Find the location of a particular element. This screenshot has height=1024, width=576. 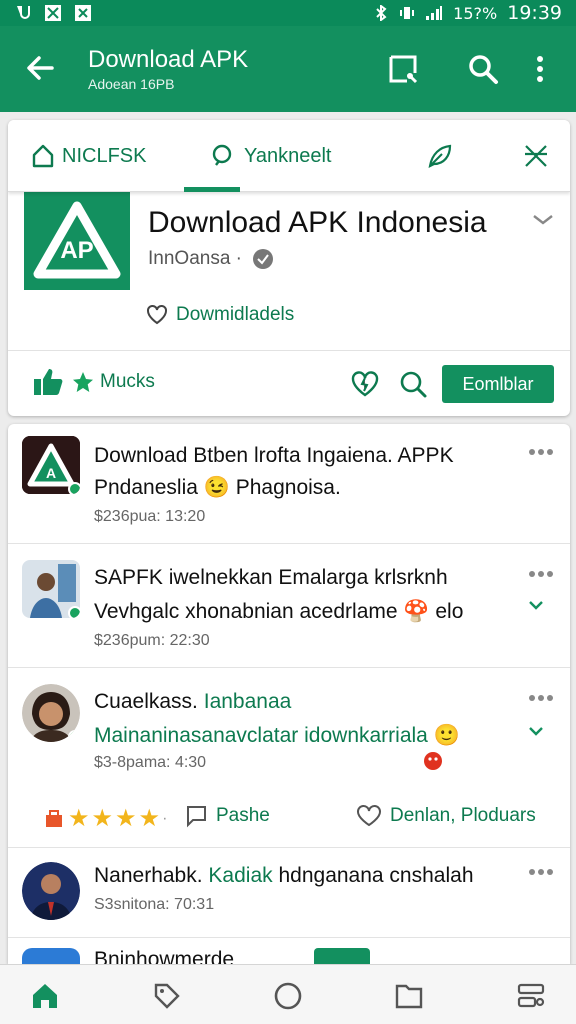

bluetooth-icon is located at coordinates (381, 13).